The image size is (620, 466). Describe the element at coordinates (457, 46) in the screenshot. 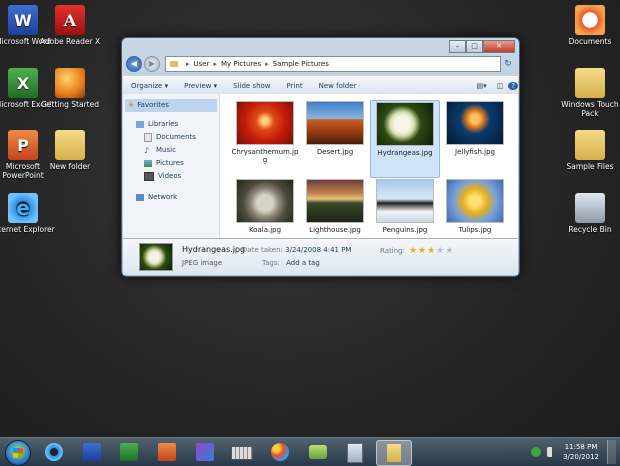

I see `minimize-button: –` at that location.